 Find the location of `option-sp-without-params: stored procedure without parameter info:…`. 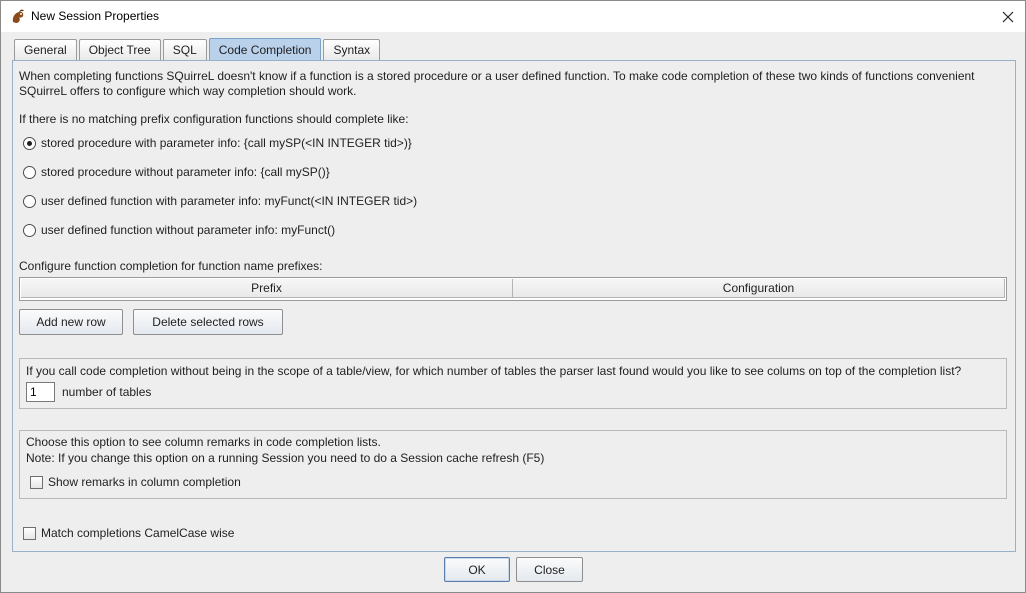

option-sp-without-params: stored procedure without parameter info:… is located at coordinates (176, 172).